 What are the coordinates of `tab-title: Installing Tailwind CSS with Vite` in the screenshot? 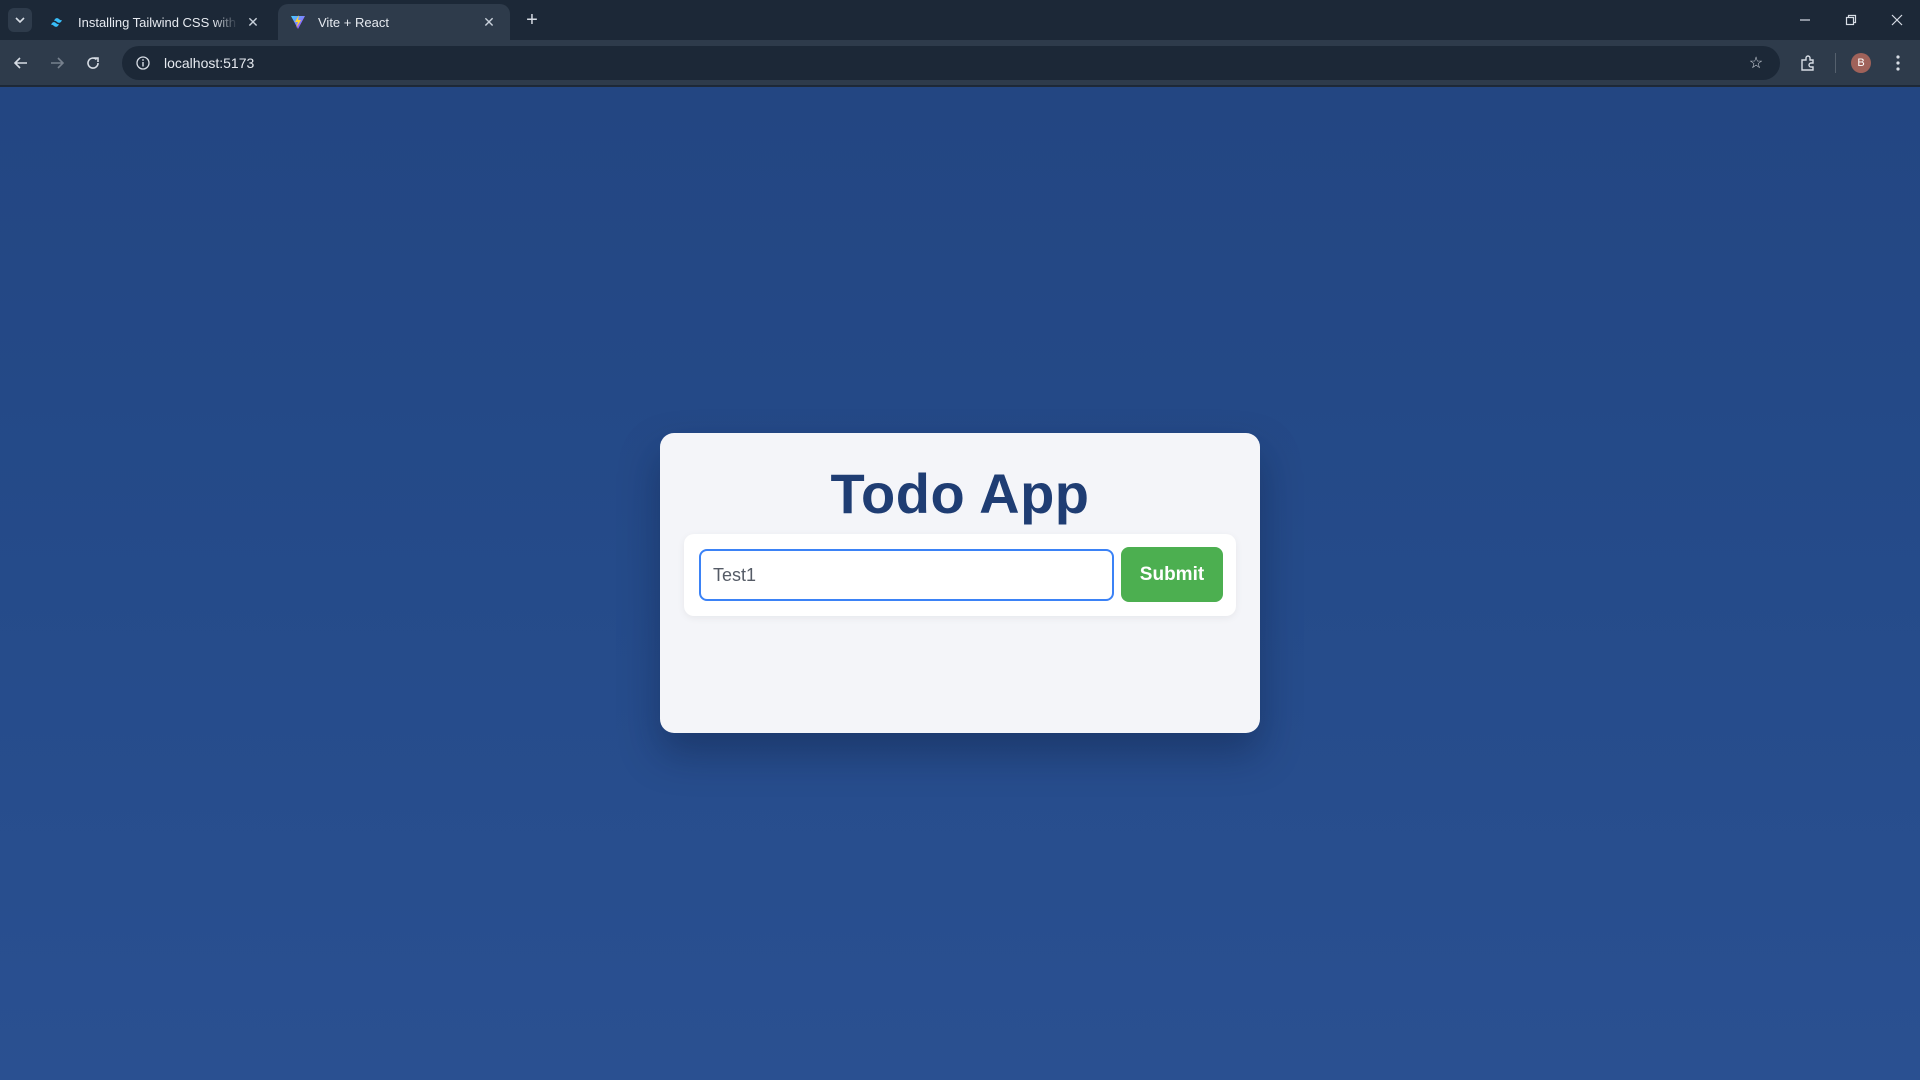 It's located at (158, 22).